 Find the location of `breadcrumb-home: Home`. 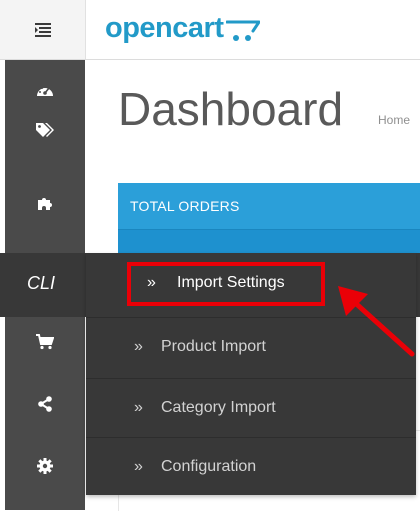

breadcrumb-home: Home is located at coordinates (399, 120).